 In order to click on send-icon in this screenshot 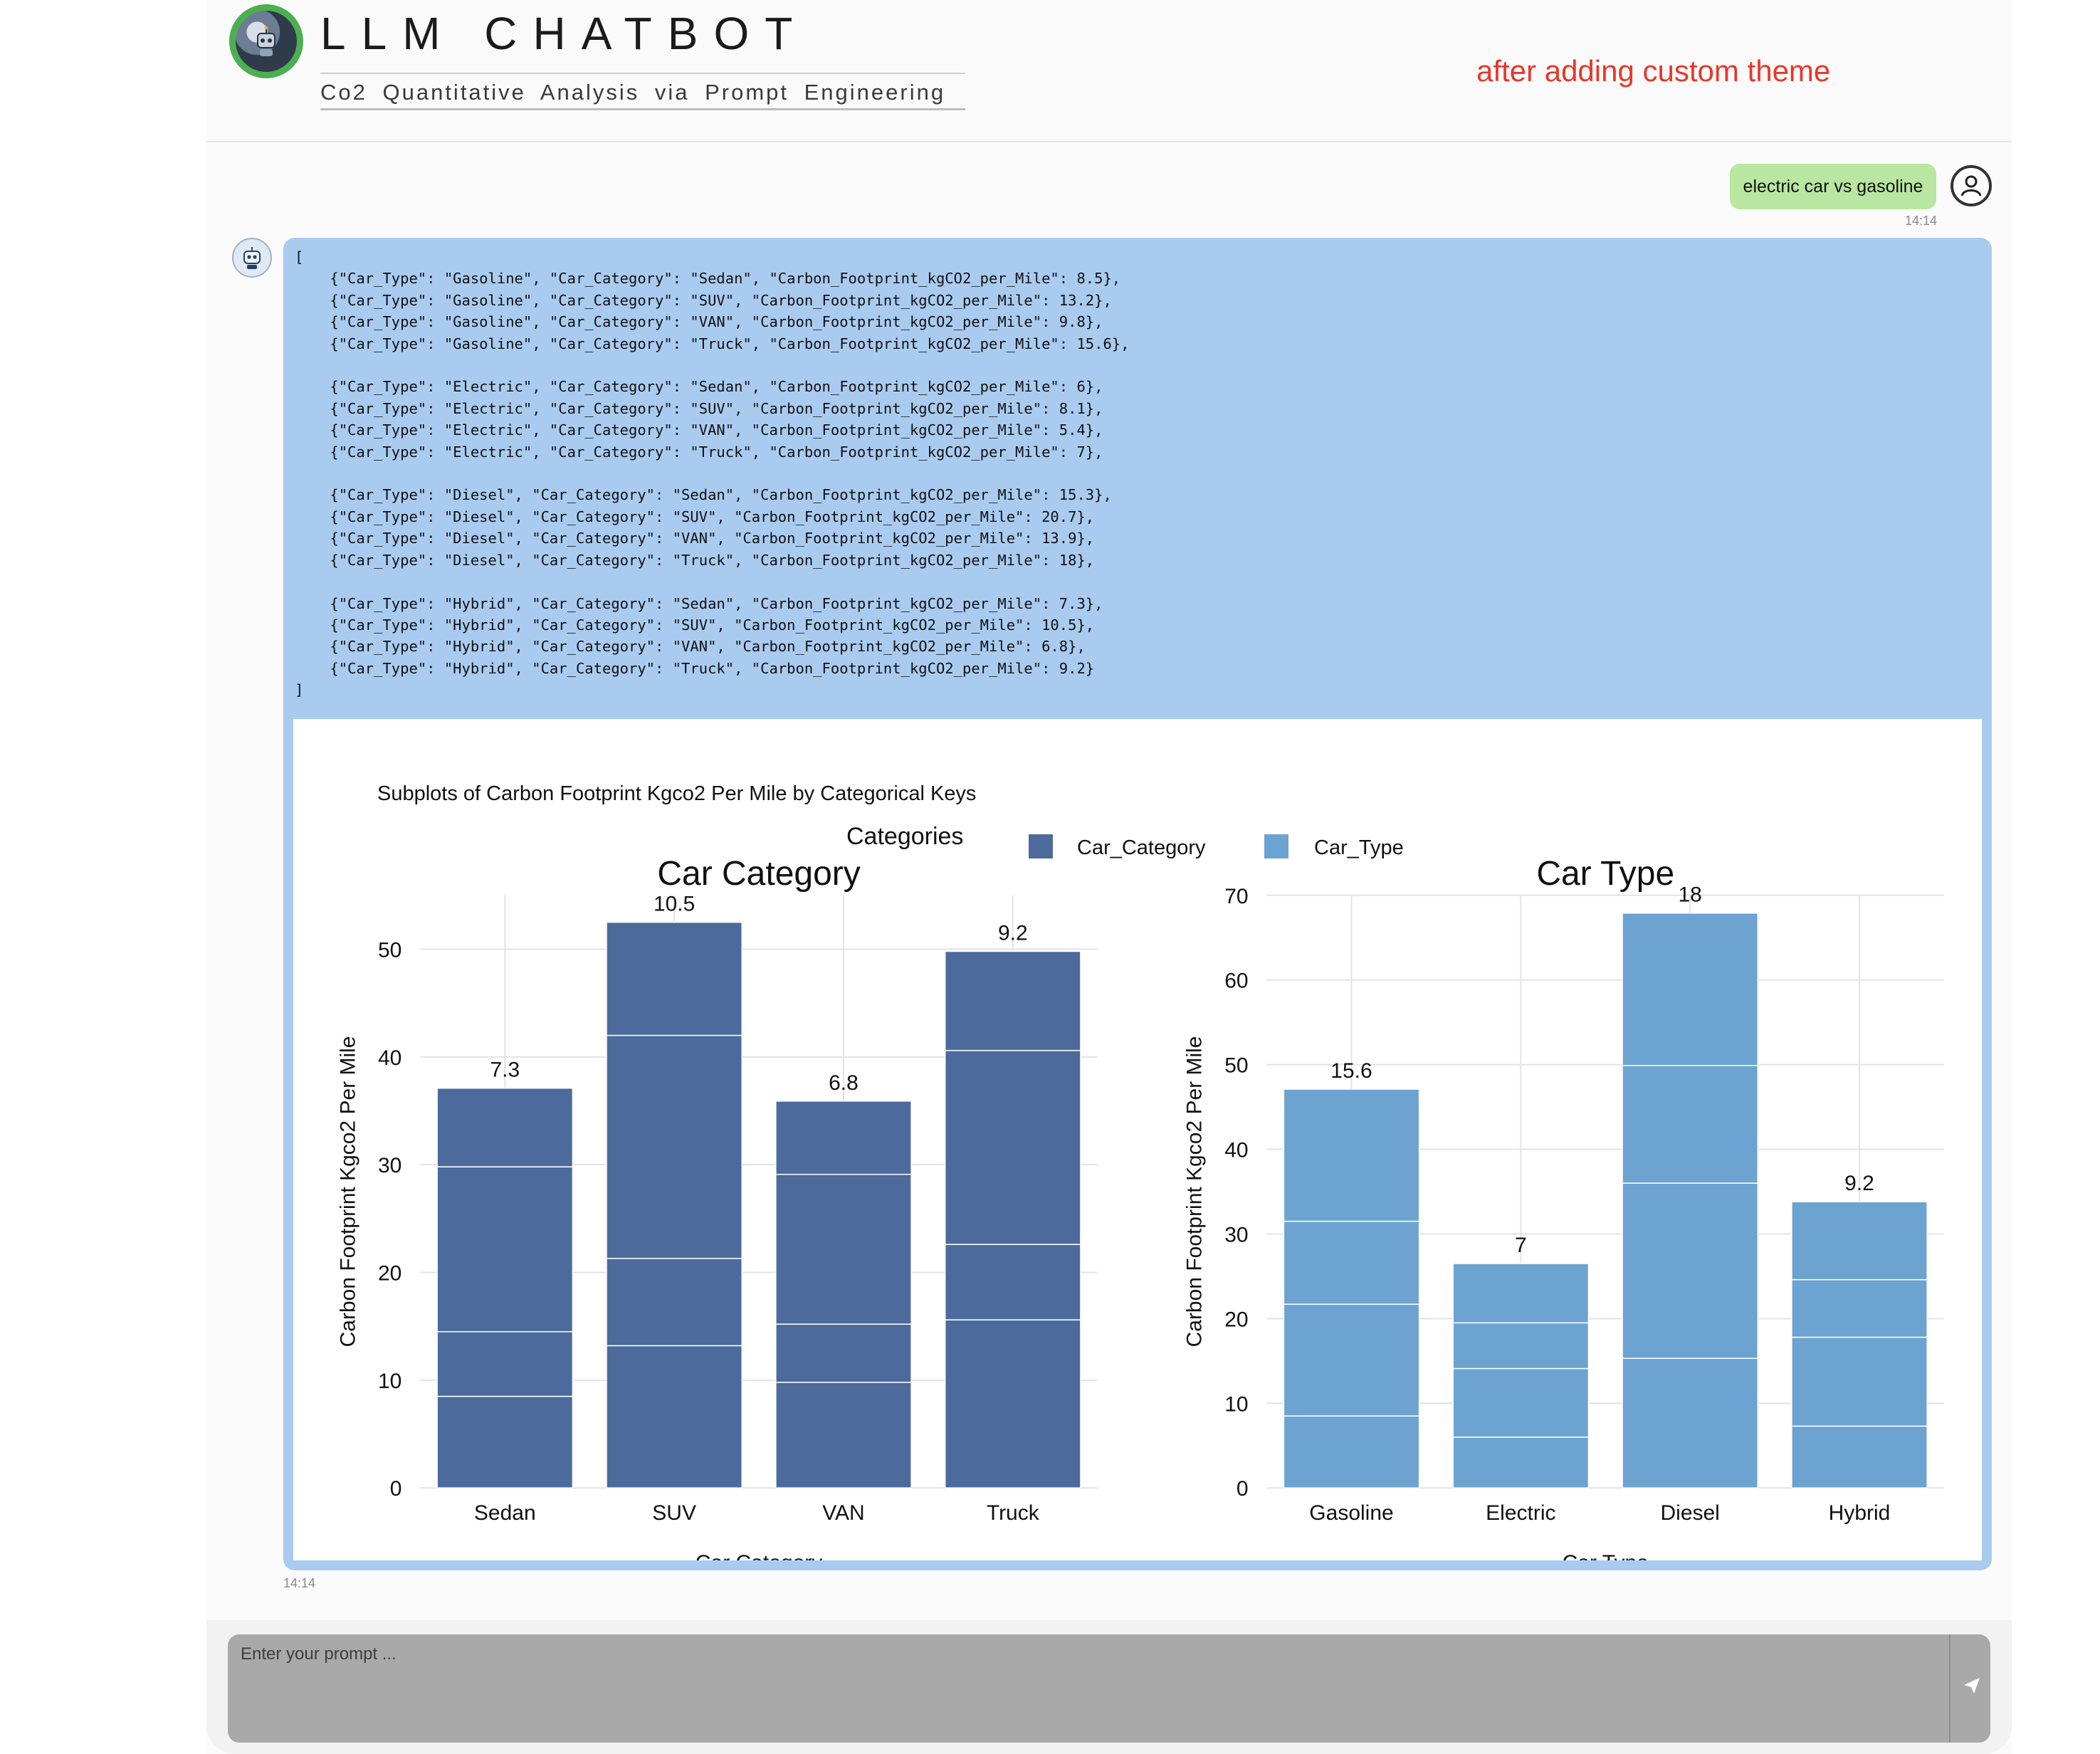, I will do `click(1972, 1685)`.